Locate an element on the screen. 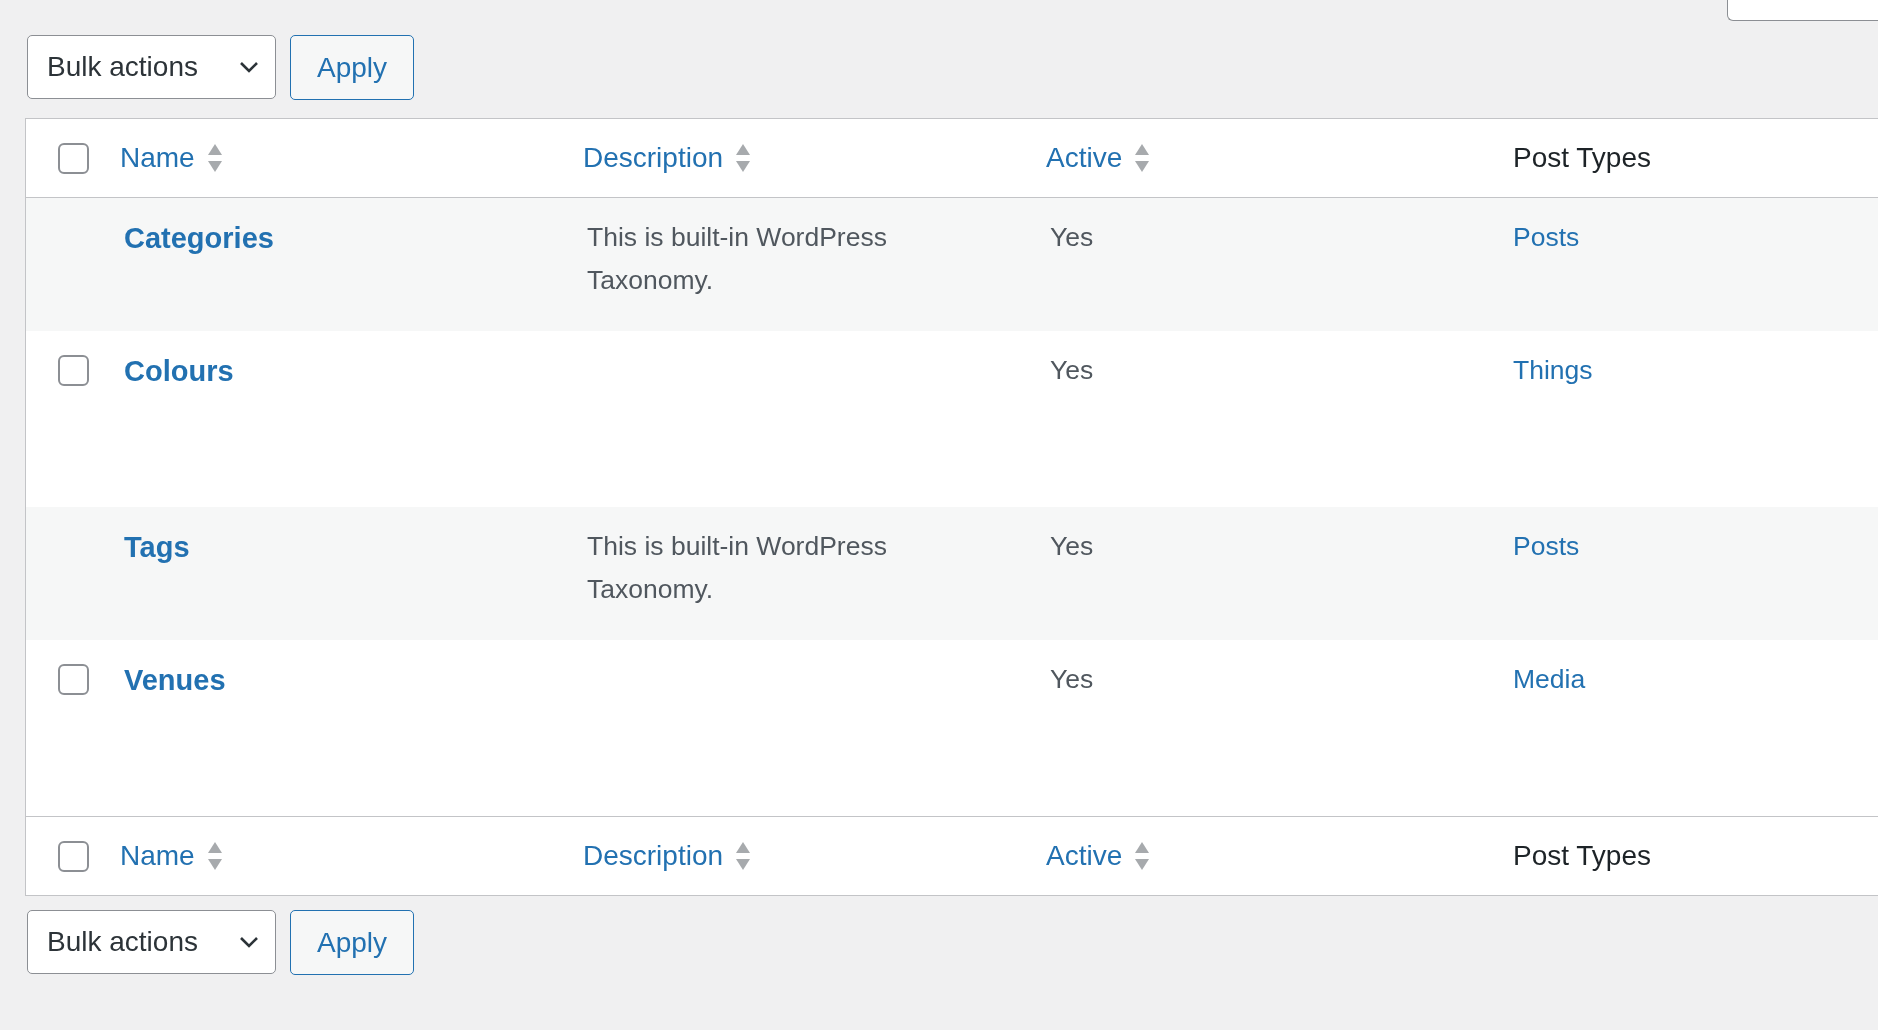 The height and width of the screenshot is (1030, 1878). taxonomy-name-link: Tags is located at coordinates (155, 547).